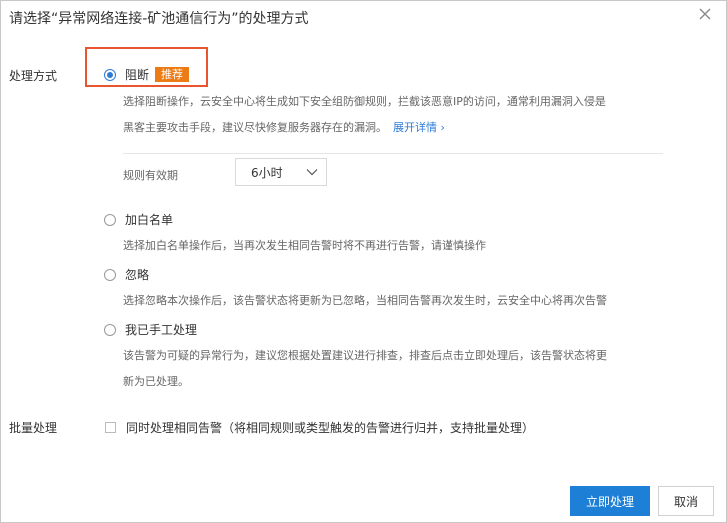  I want to click on batch-checkbox, so click(110, 427).